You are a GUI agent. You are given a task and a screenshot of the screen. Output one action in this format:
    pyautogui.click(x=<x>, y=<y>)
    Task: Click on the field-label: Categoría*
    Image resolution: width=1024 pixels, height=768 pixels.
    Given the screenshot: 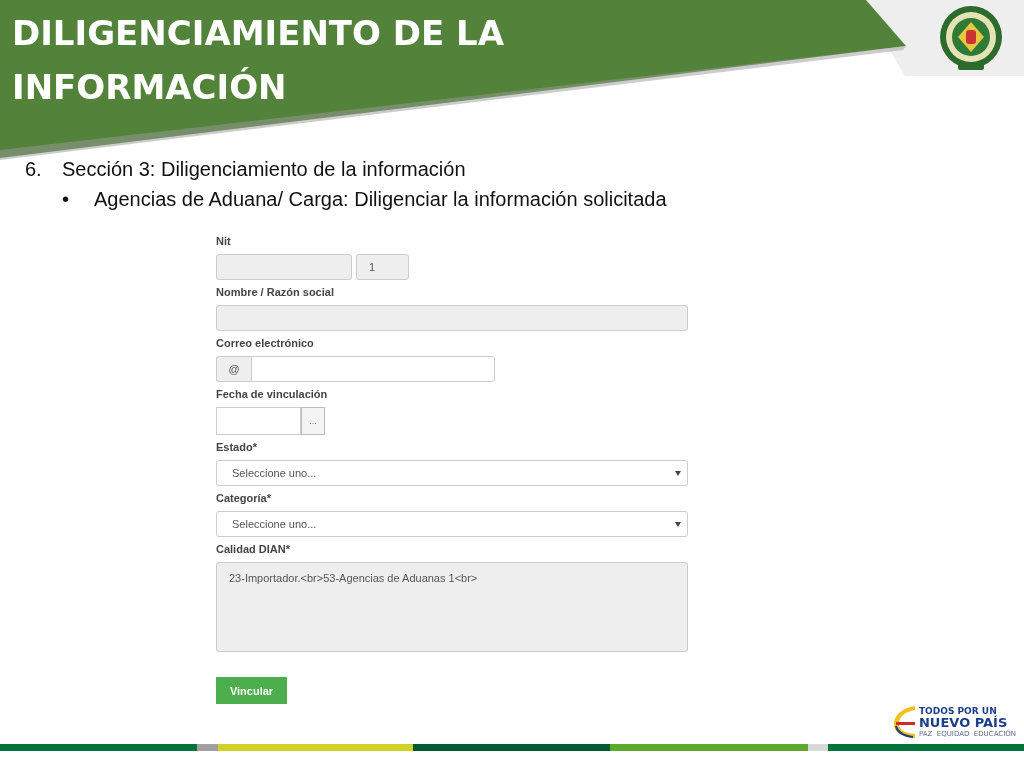 What is the action you would take?
    pyautogui.click(x=244, y=498)
    